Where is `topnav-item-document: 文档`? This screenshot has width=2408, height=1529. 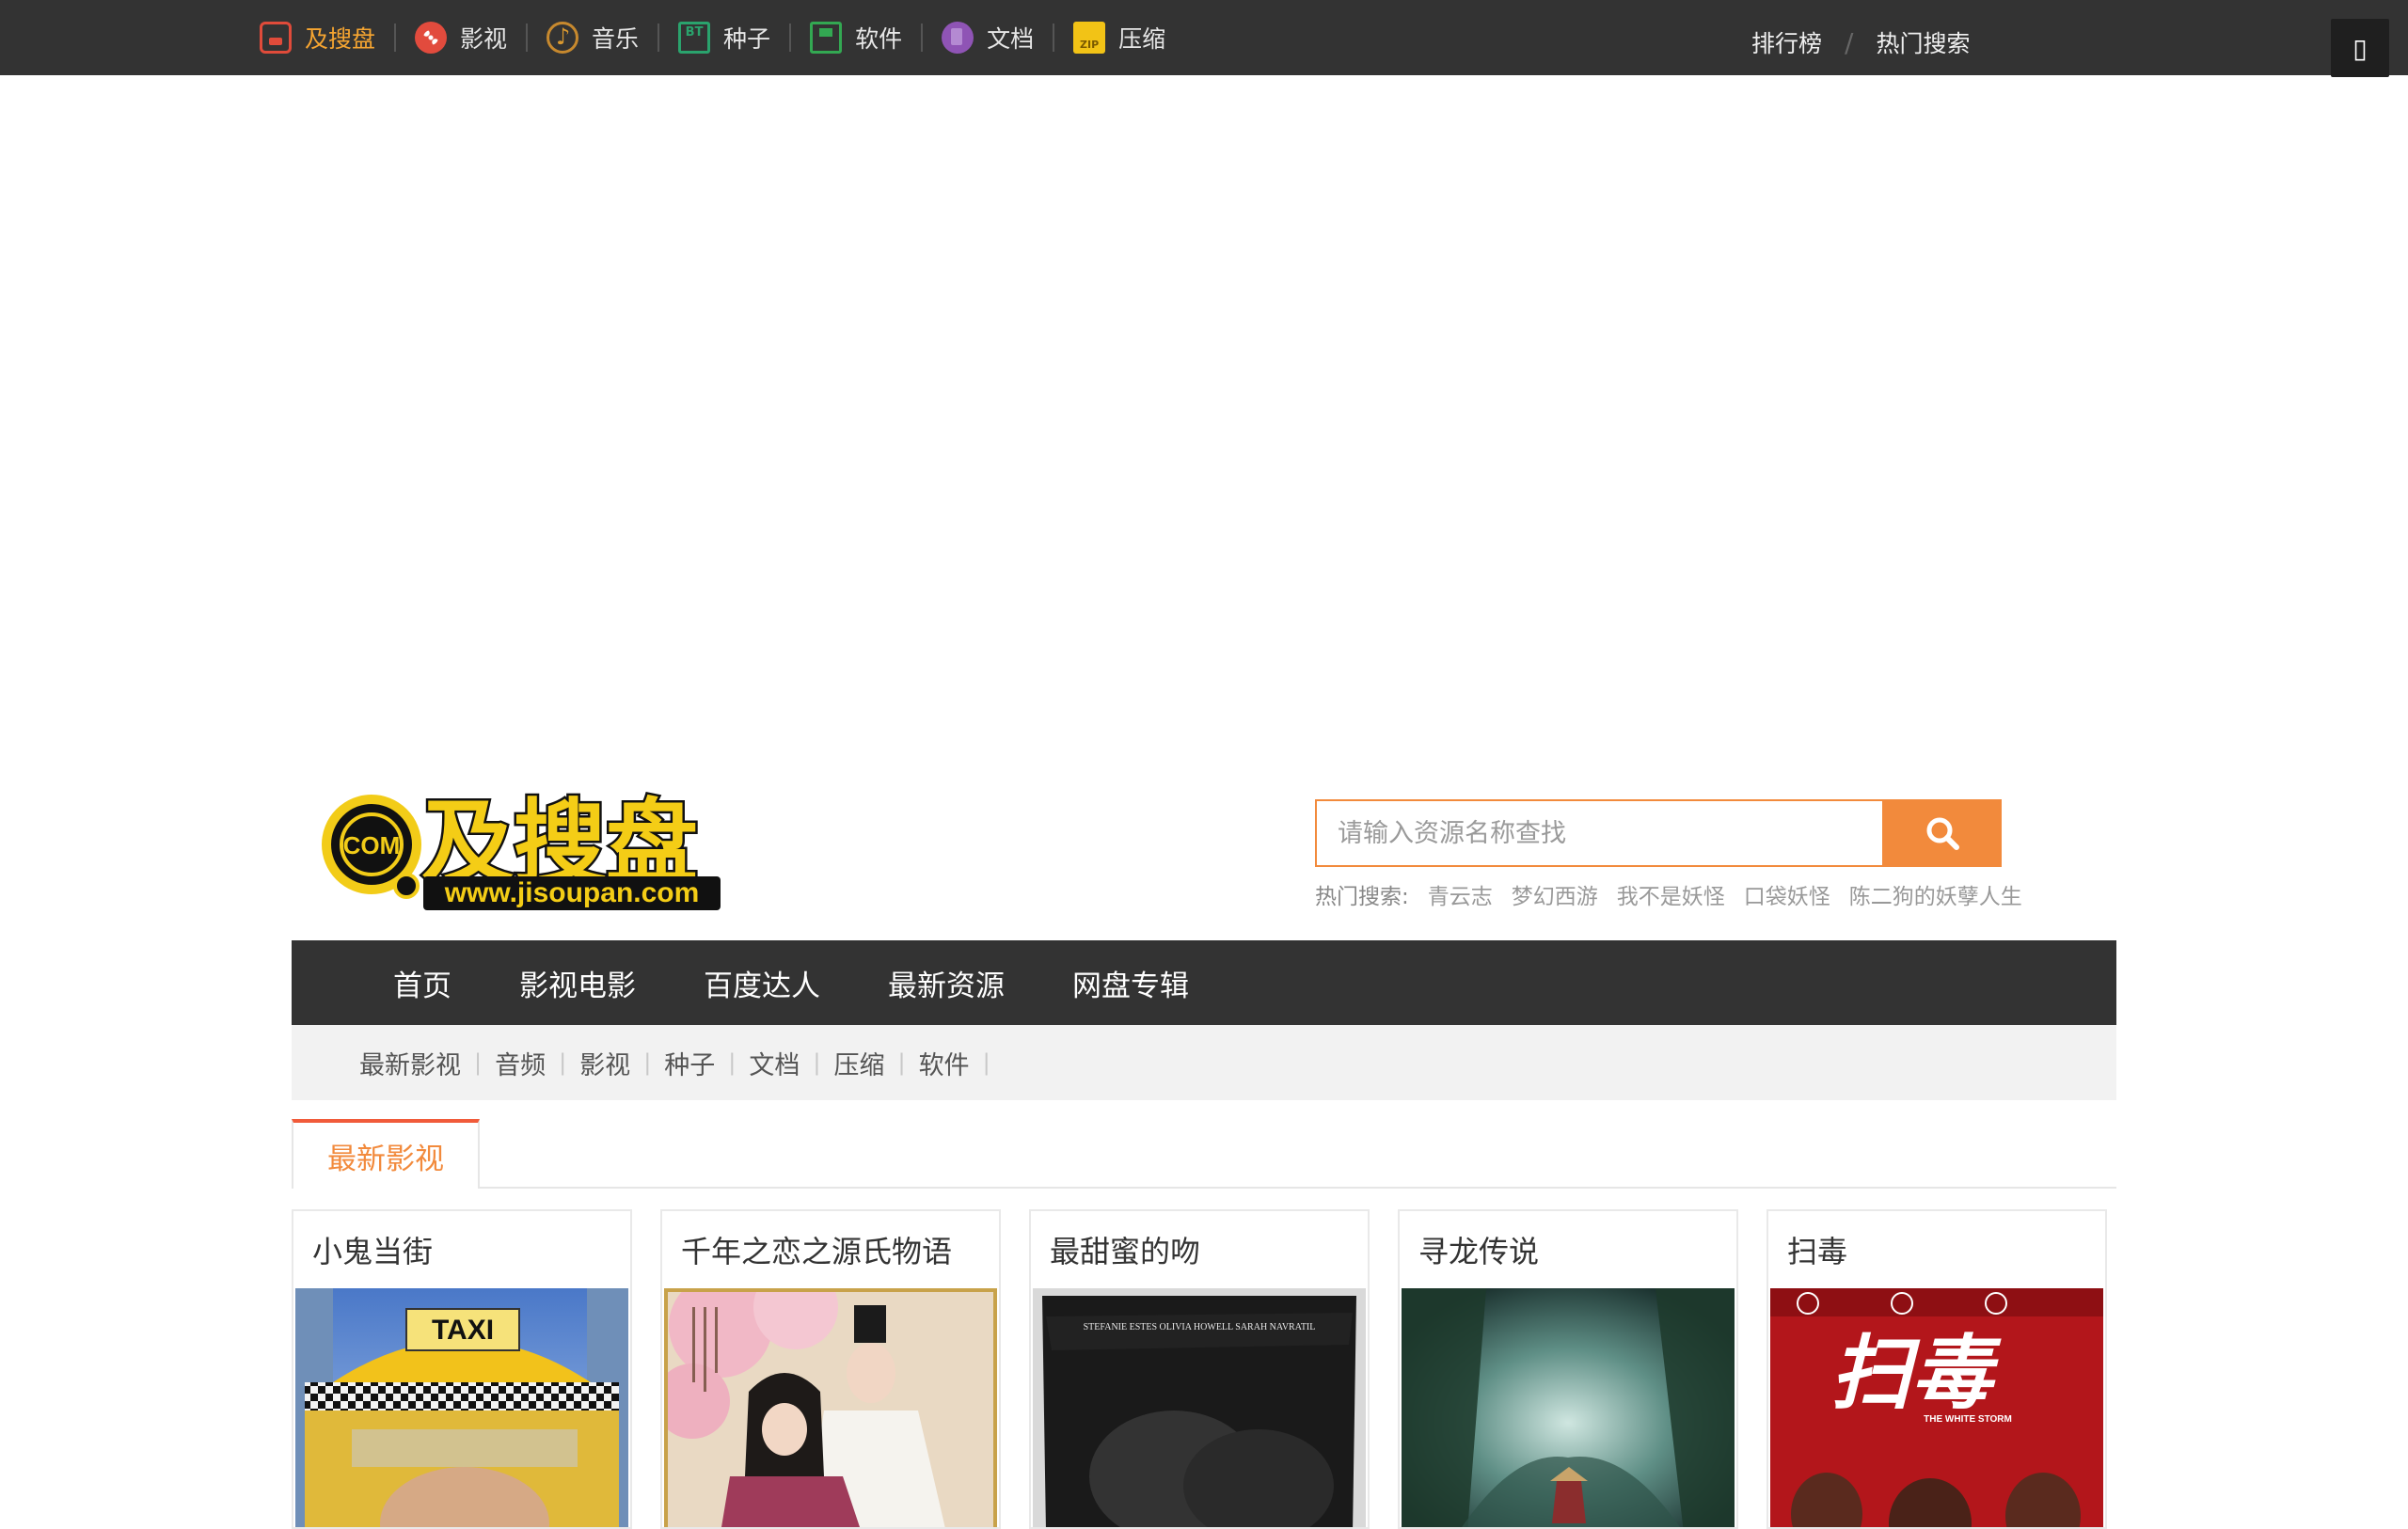
topnav-item-document: 文档 is located at coordinates (988, 37).